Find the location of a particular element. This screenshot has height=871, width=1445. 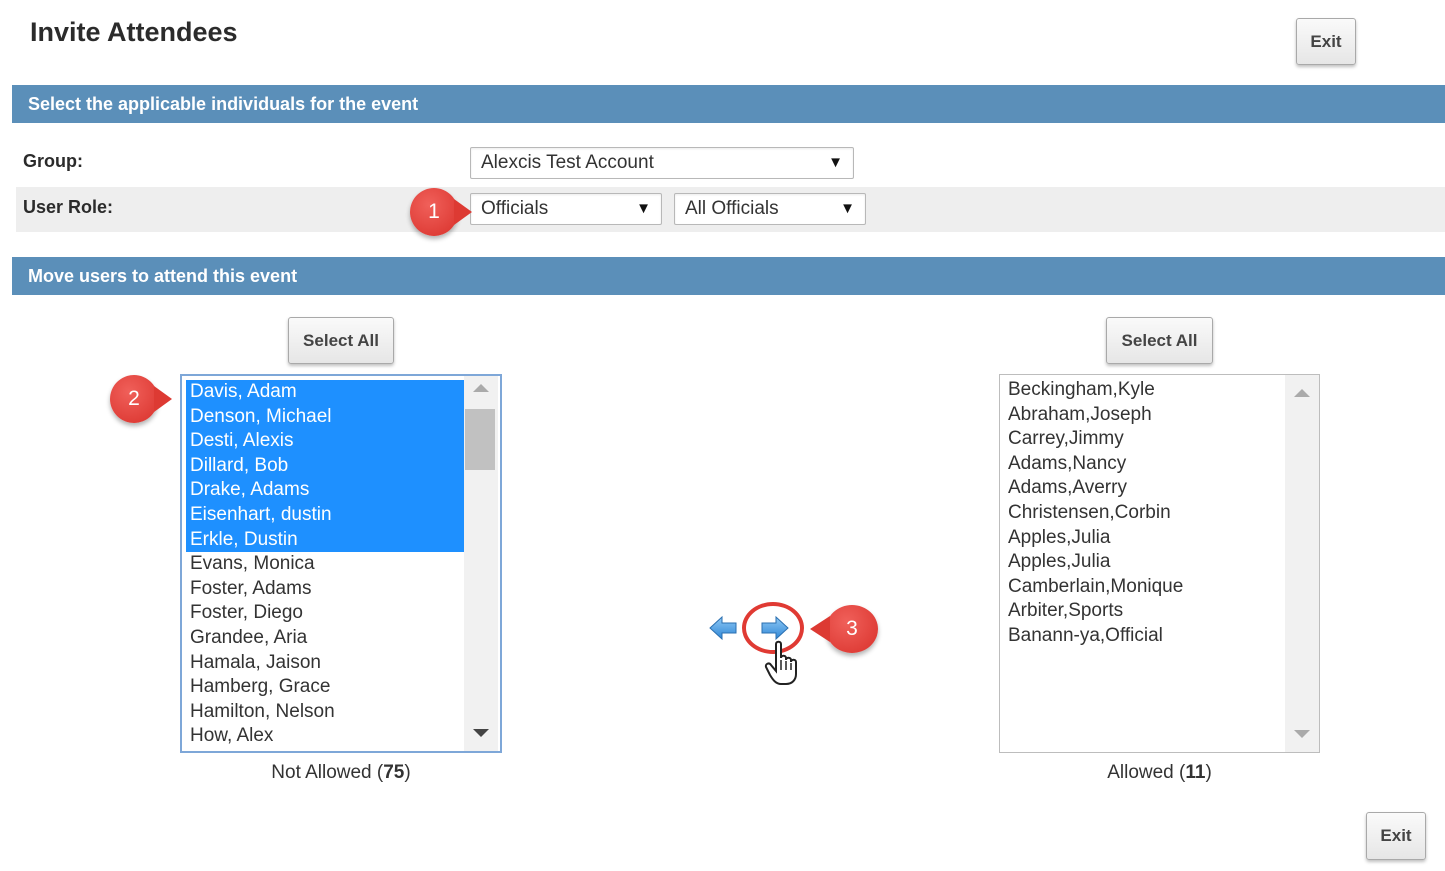

hand-pointer-icon is located at coordinates (784, 663).